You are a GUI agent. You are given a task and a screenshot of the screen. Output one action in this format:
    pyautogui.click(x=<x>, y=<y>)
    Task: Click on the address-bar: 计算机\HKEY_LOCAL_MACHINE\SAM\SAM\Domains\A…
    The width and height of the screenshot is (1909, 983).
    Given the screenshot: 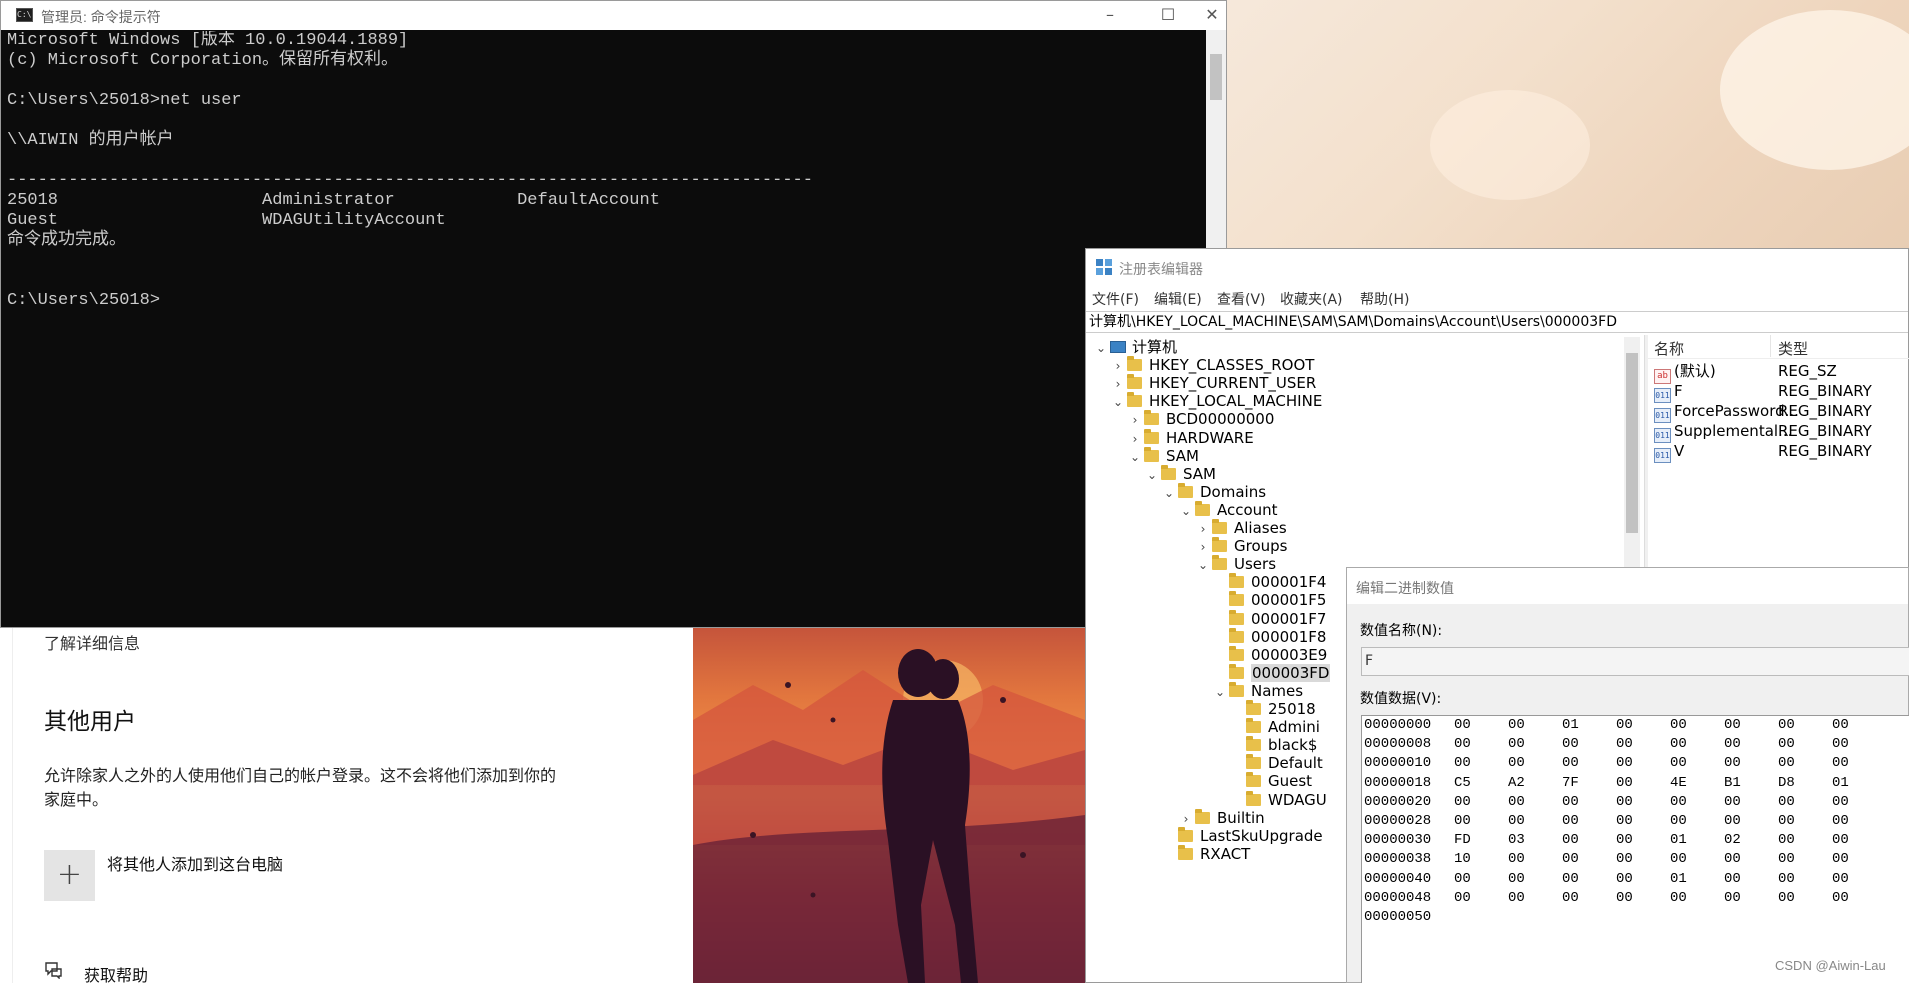 What is the action you would take?
    pyautogui.click(x=1497, y=322)
    